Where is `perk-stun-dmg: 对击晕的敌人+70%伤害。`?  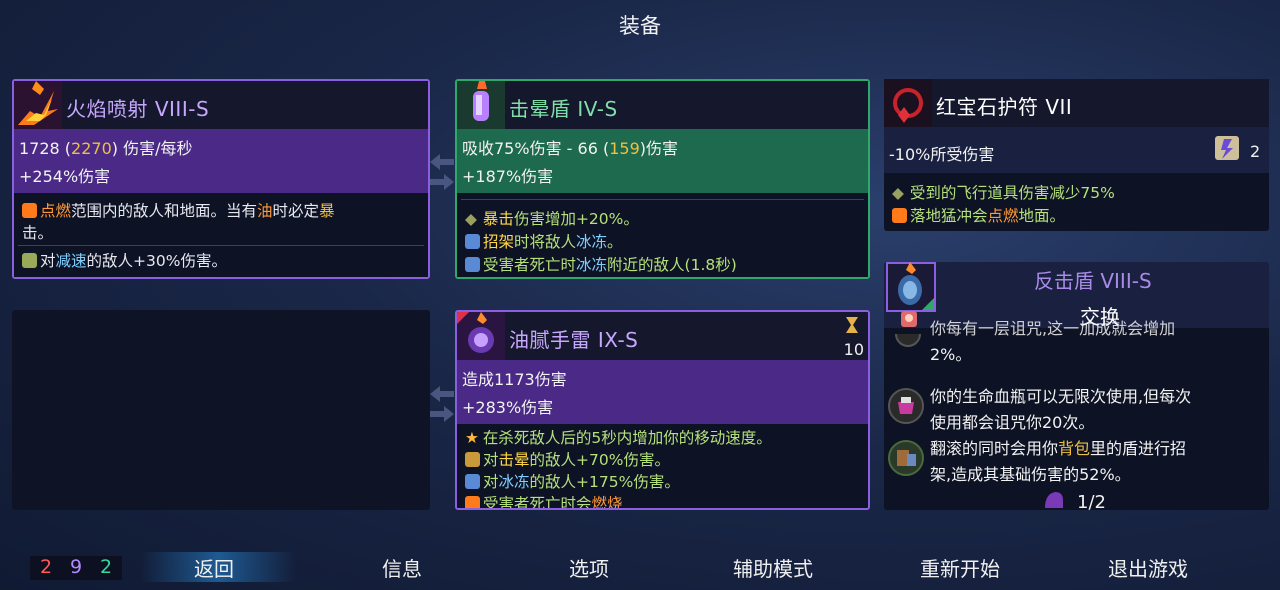 perk-stun-dmg: 对击晕的敌人+70%伤害。 is located at coordinates (567, 459).